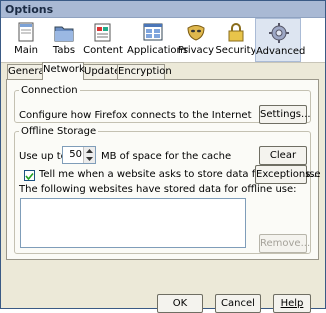  What do you see at coordinates (236, 50) in the screenshot?
I see `toolbar-label: Security` at bounding box center [236, 50].